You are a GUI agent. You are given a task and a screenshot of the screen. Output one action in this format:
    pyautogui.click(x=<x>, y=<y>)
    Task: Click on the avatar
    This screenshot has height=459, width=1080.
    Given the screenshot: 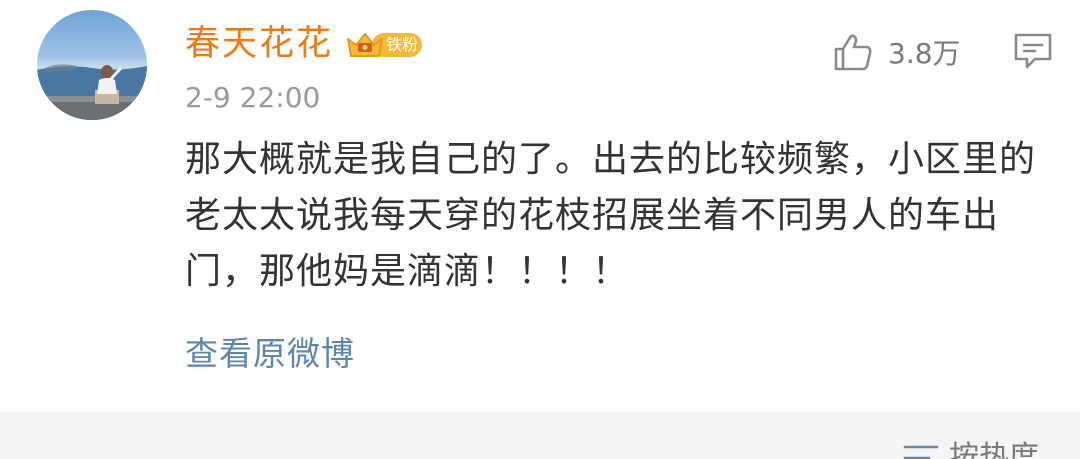 What is the action you would take?
    pyautogui.click(x=92, y=65)
    